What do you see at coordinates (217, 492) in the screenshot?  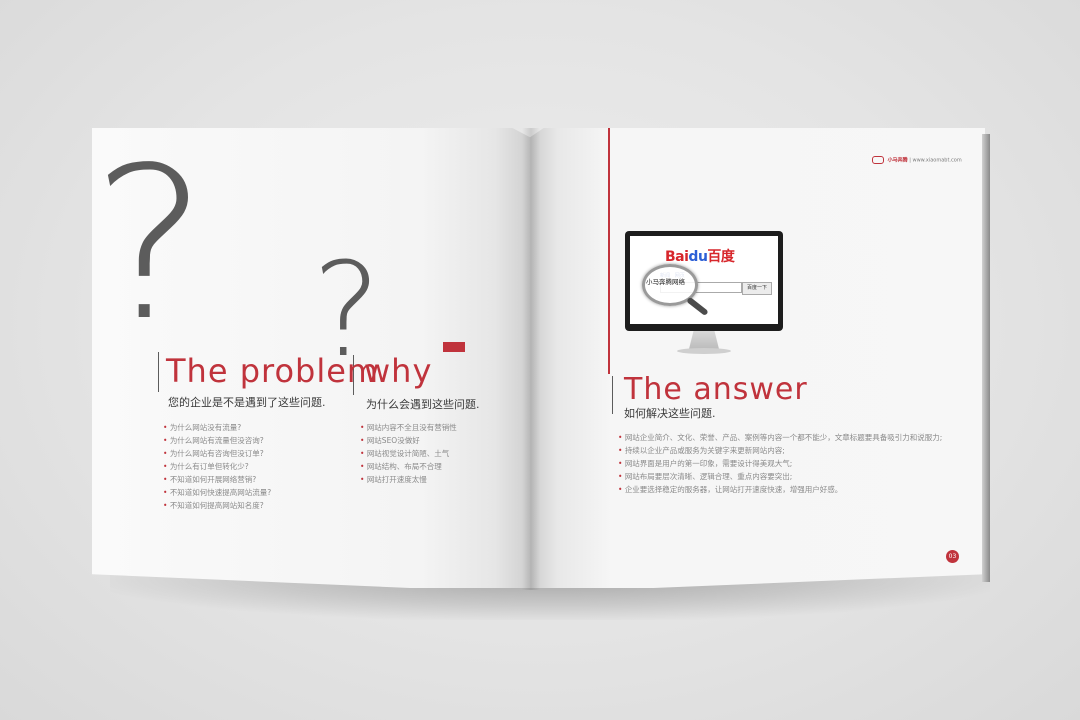 I see `list-item: 不知道如何快速提高网站流量?` at bounding box center [217, 492].